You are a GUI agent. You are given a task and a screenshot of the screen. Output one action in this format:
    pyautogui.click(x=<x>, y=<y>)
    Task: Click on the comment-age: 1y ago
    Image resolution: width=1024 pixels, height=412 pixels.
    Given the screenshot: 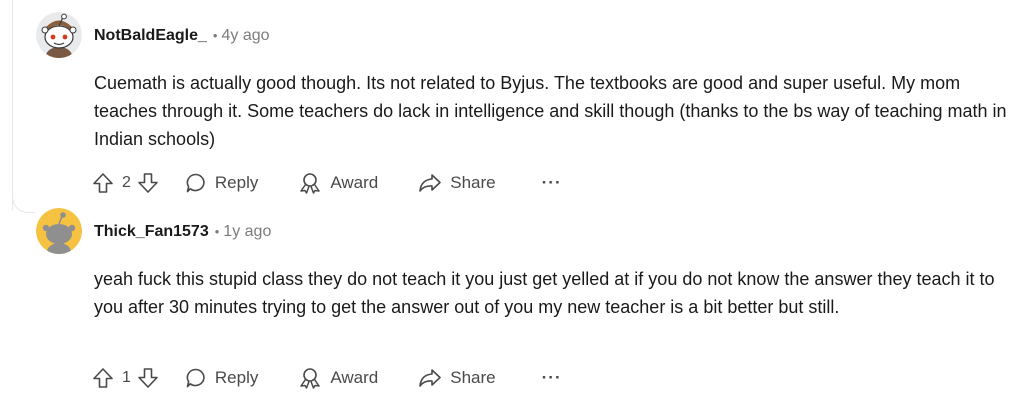 What is the action you would take?
    pyautogui.click(x=247, y=231)
    